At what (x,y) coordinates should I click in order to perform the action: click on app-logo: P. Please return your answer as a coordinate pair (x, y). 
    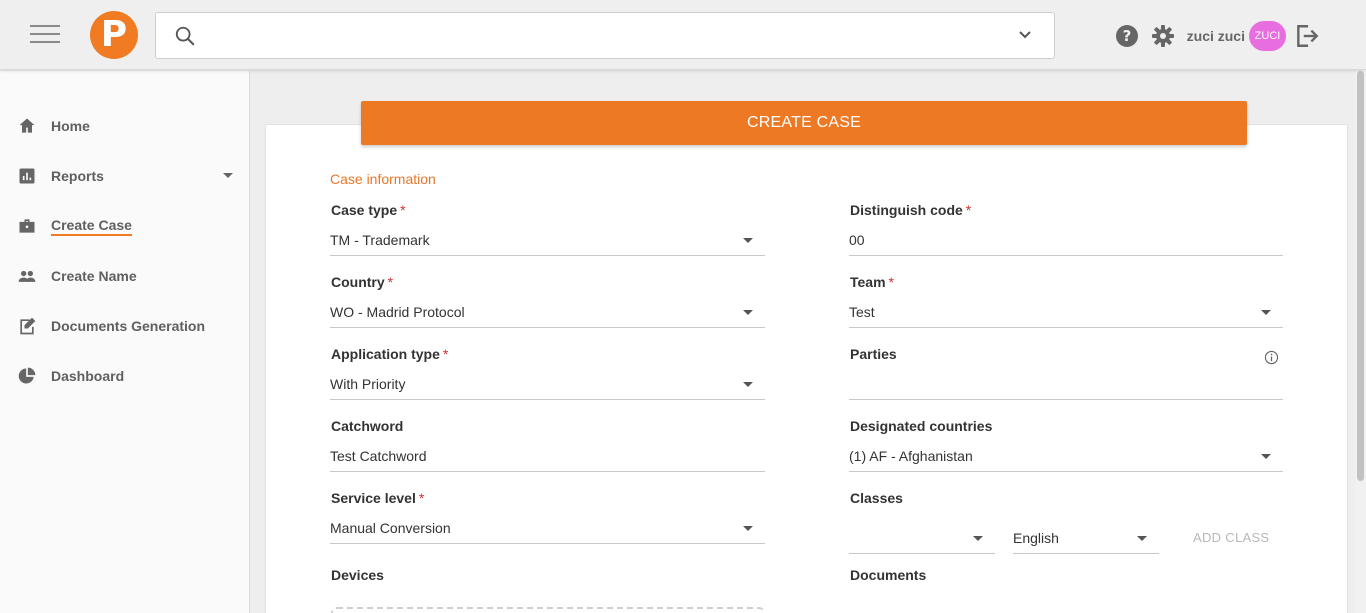
    Looking at the image, I should click on (114, 35).